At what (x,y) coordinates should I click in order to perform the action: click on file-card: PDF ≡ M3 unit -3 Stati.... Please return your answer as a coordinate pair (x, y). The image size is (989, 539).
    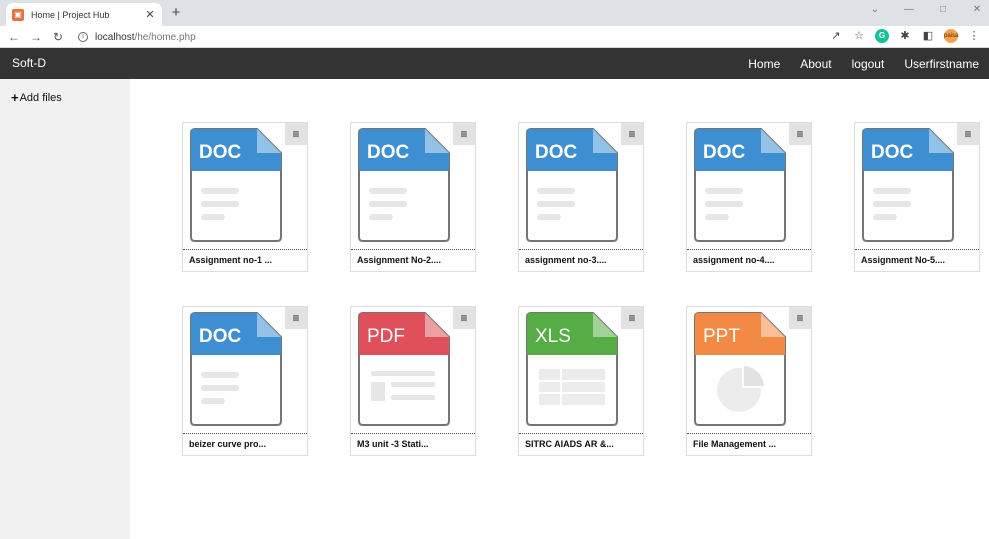
    Looking at the image, I should click on (413, 381).